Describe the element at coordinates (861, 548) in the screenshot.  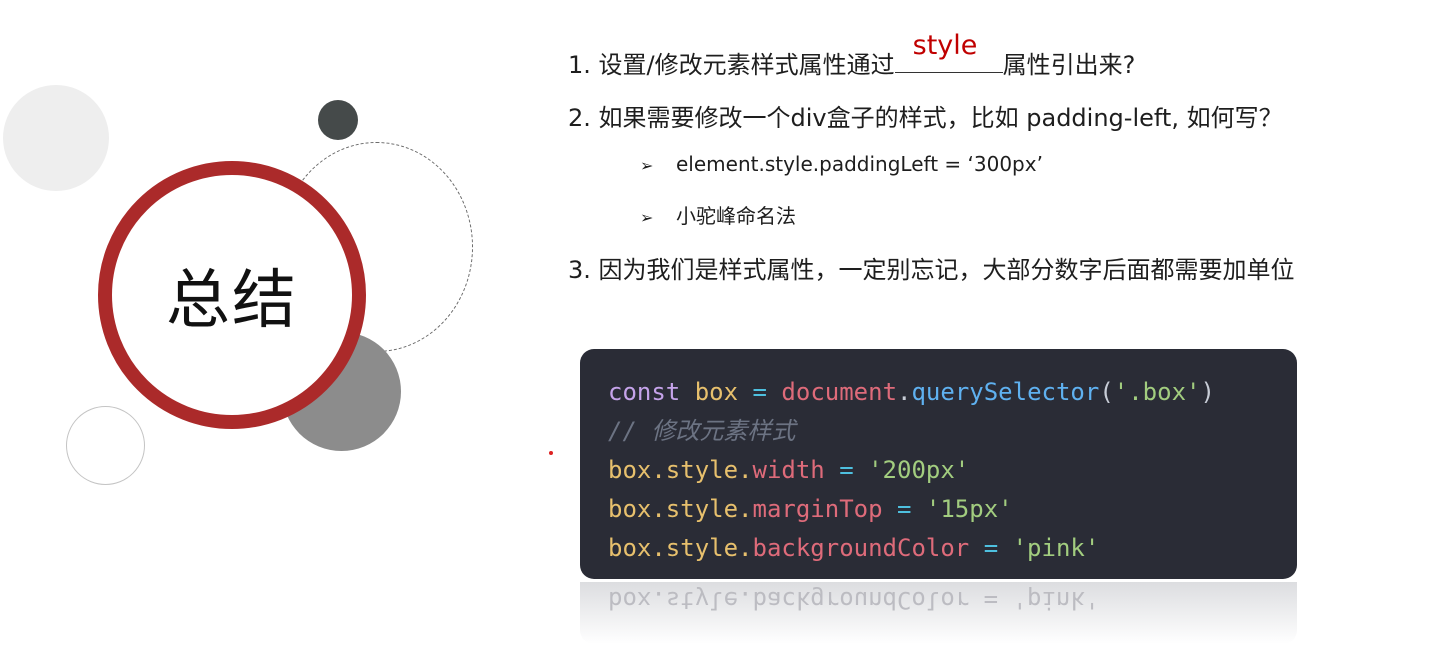
I see `code-property: backgroundColor` at that location.